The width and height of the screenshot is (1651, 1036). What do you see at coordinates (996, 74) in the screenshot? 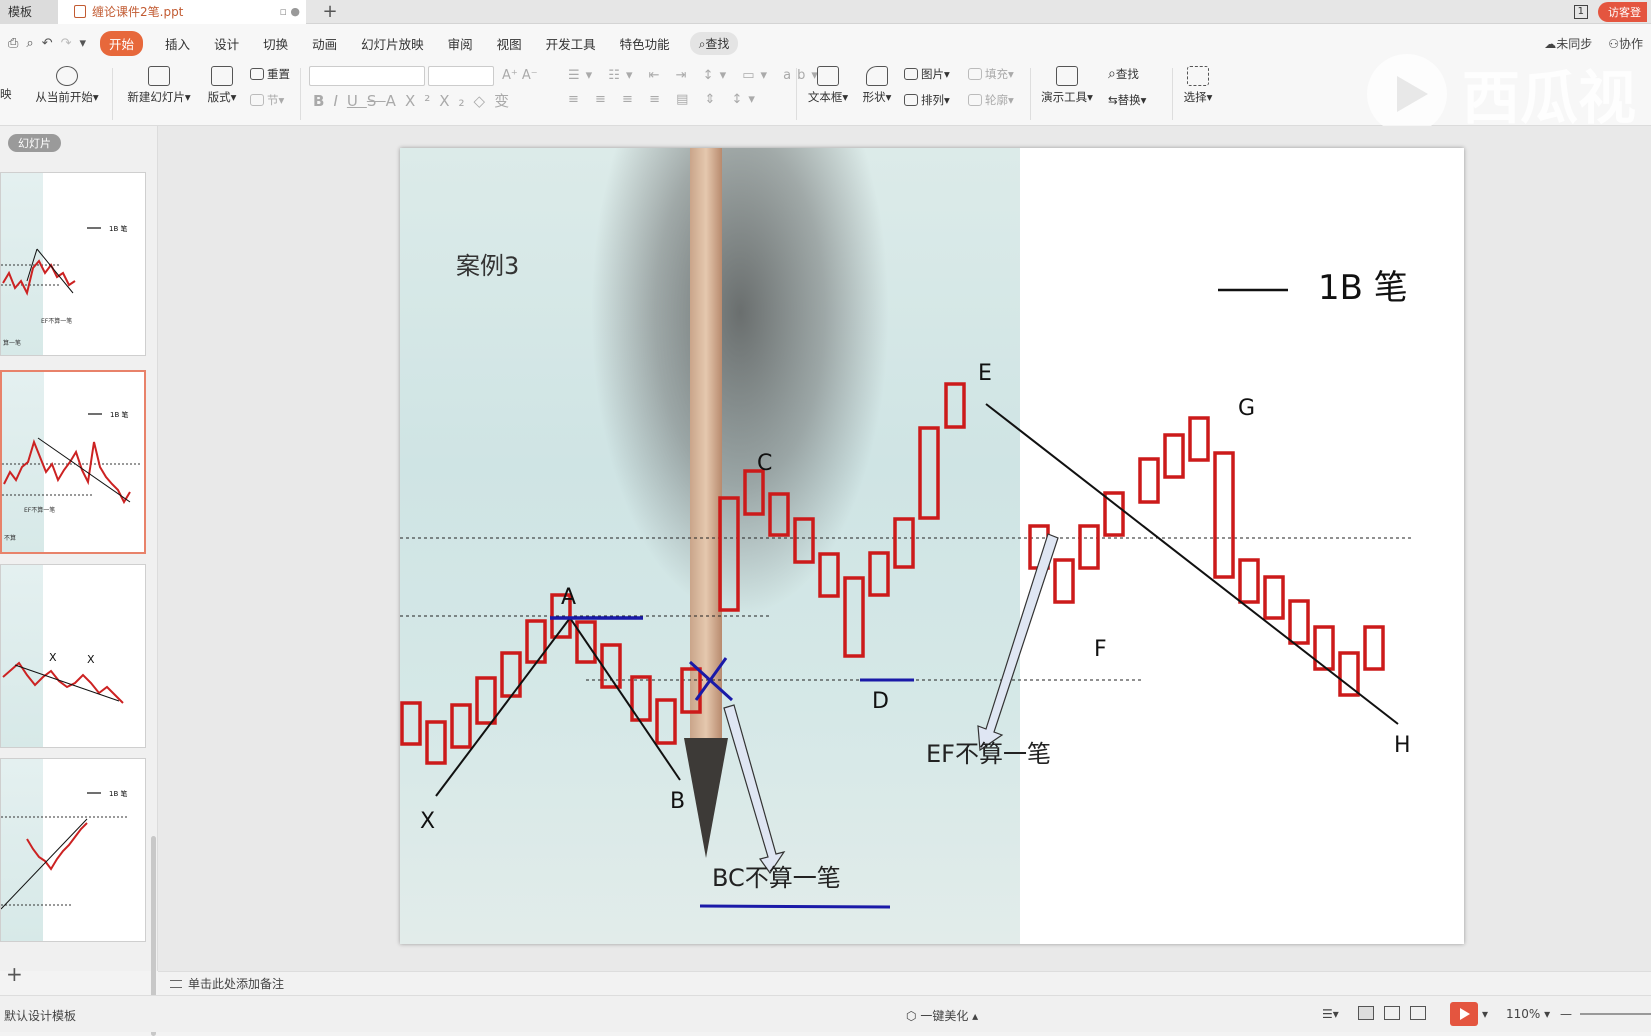
I see `fill-label: 填充` at bounding box center [996, 74].